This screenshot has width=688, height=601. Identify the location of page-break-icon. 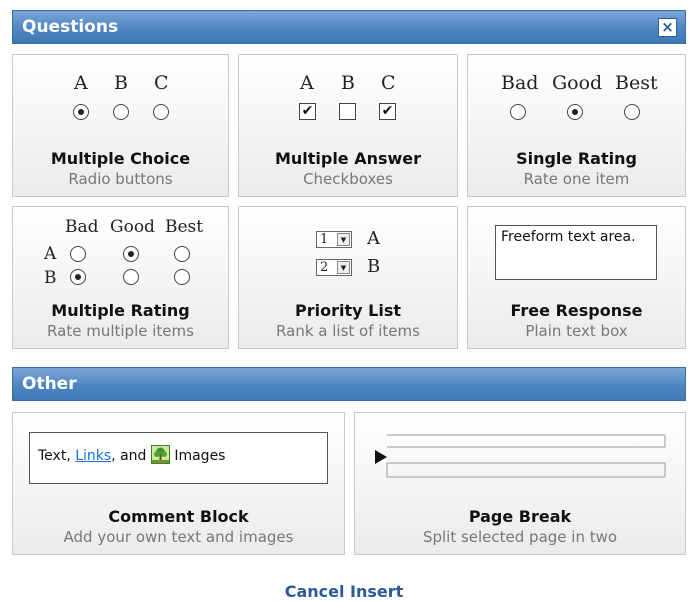
(520, 456).